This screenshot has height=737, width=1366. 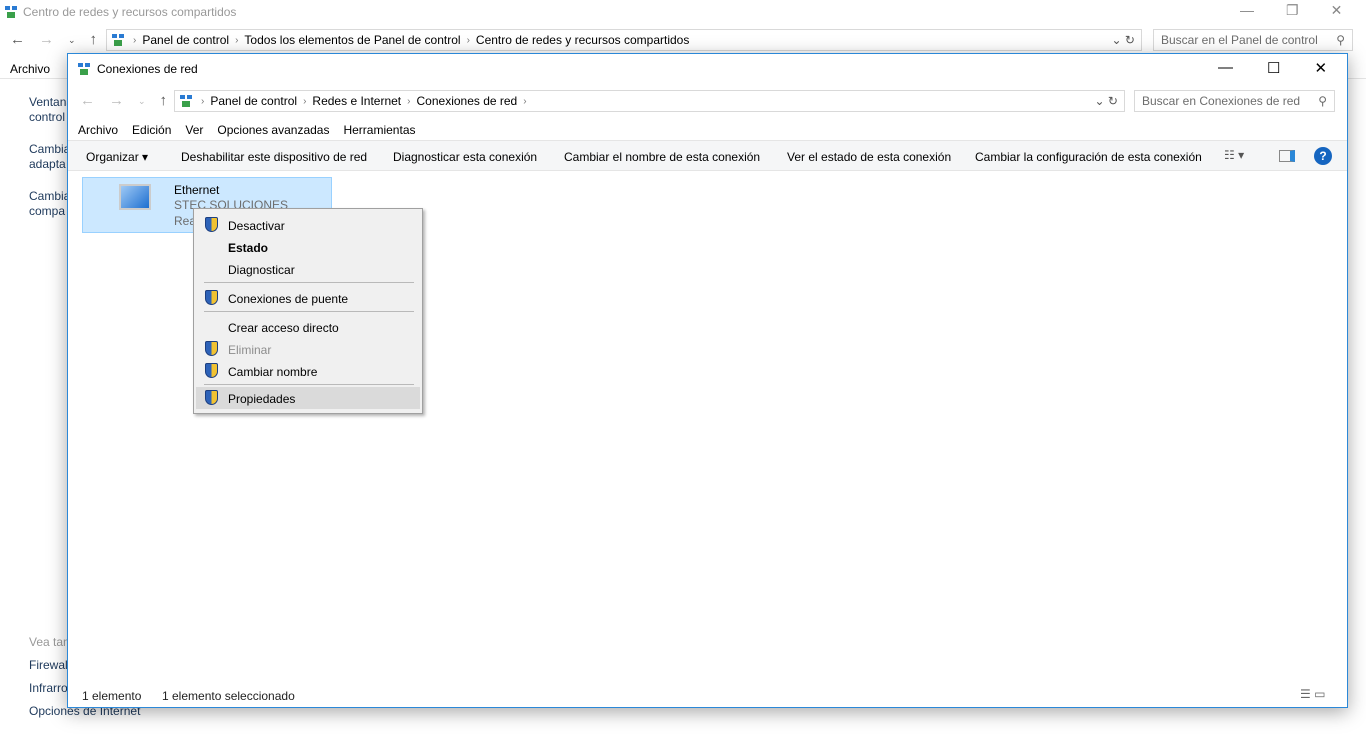 What do you see at coordinates (228, 696) in the screenshot?
I see `status-selected: 1 elemento seleccionado` at bounding box center [228, 696].